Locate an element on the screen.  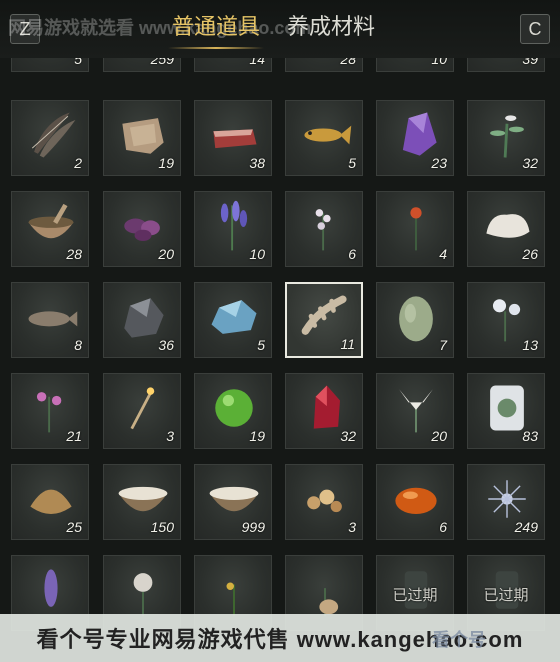
inventory-slot-red-flower: 4 is located at coordinates (415, 229).